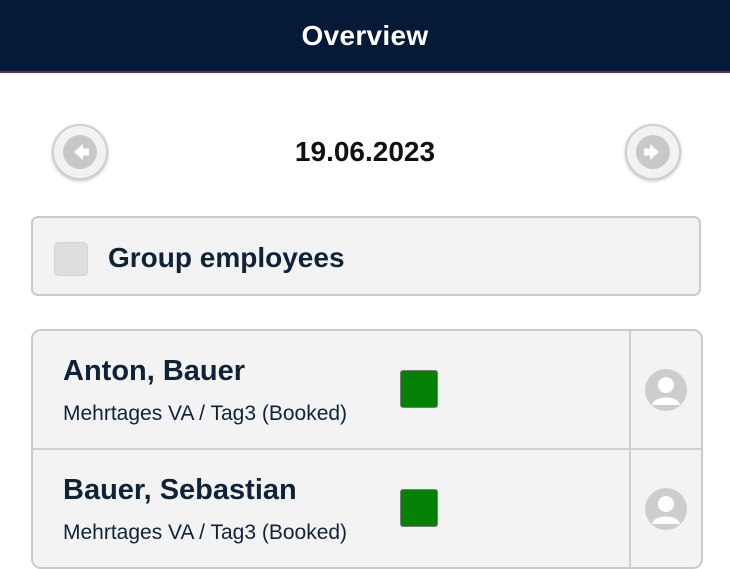 Image resolution: width=730 pixels, height=569 pixels. I want to click on page-title: Overview, so click(365, 35).